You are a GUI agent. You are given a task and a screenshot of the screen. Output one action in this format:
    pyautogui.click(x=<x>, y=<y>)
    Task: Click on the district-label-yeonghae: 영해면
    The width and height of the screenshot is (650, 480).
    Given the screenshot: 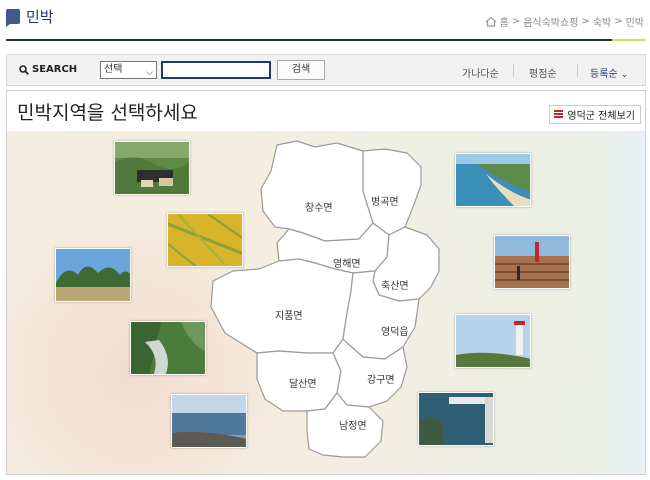 What is the action you would take?
    pyautogui.click(x=347, y=262)
    